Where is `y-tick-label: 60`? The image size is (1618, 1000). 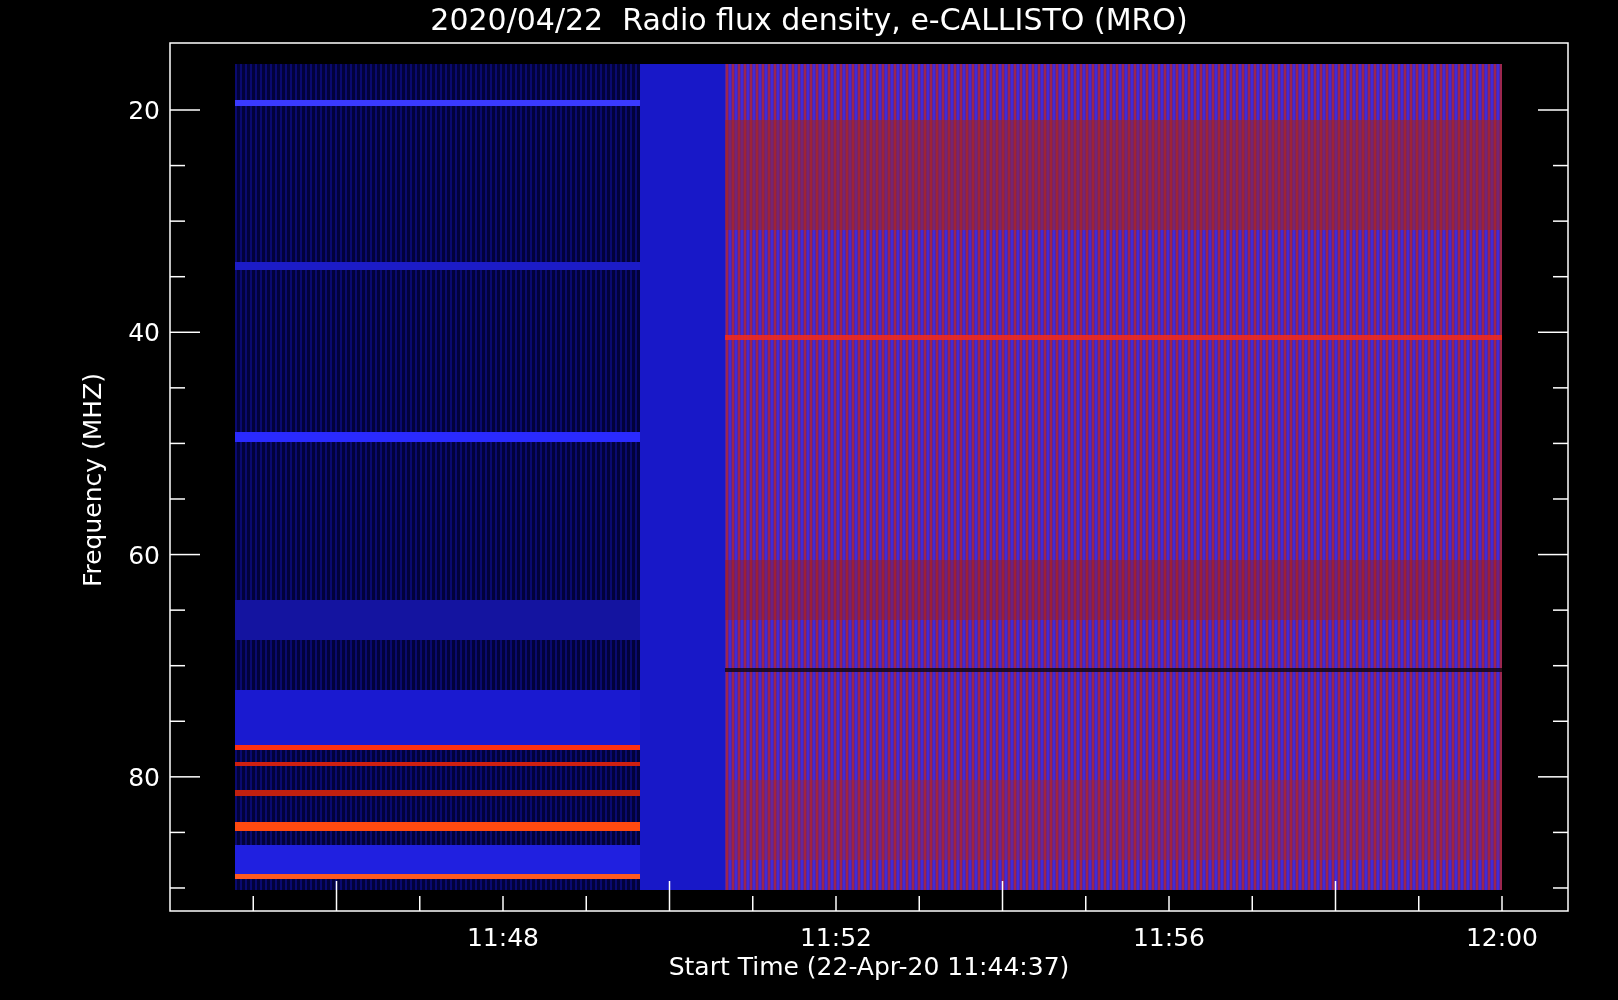
y-tick-label: 60 is located at coordinates (144, 555).